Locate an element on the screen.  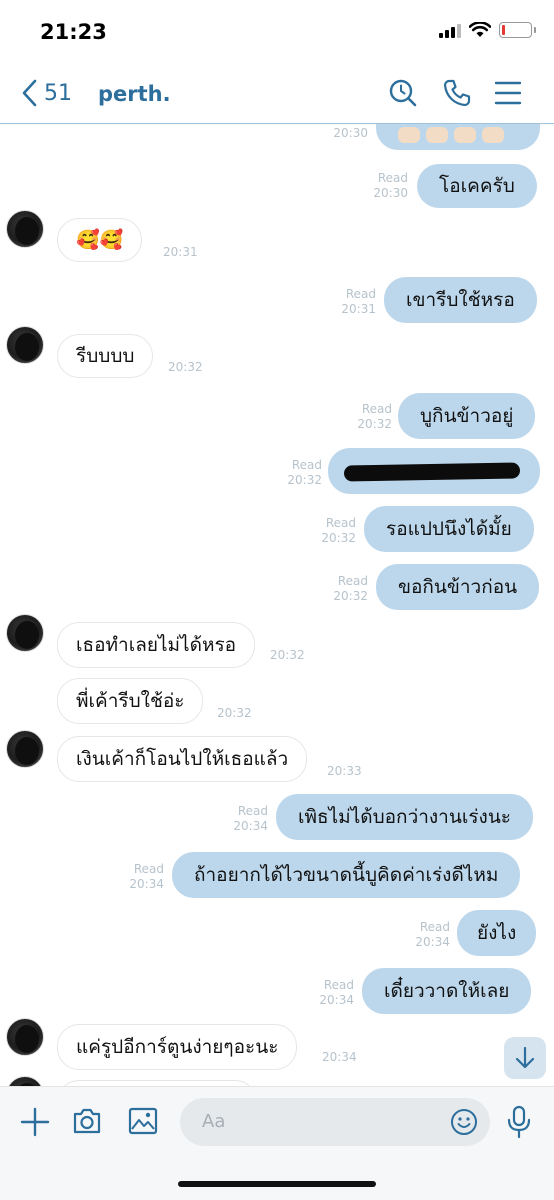
status-time: 21:23 is located at coordinates (73, 32).